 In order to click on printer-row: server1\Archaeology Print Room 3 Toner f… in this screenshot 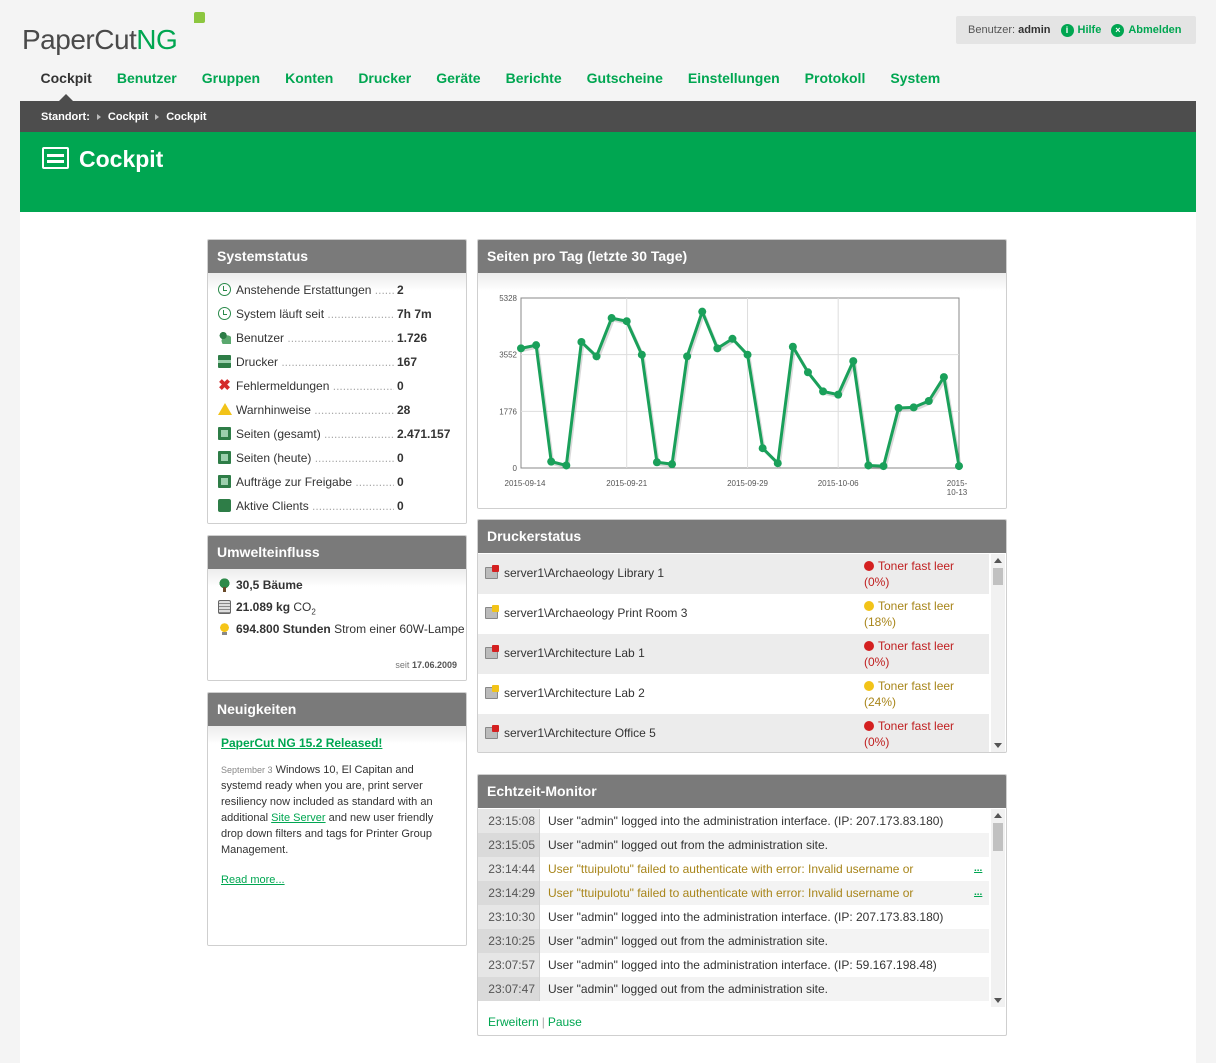, I will do `click(733, 614)`.